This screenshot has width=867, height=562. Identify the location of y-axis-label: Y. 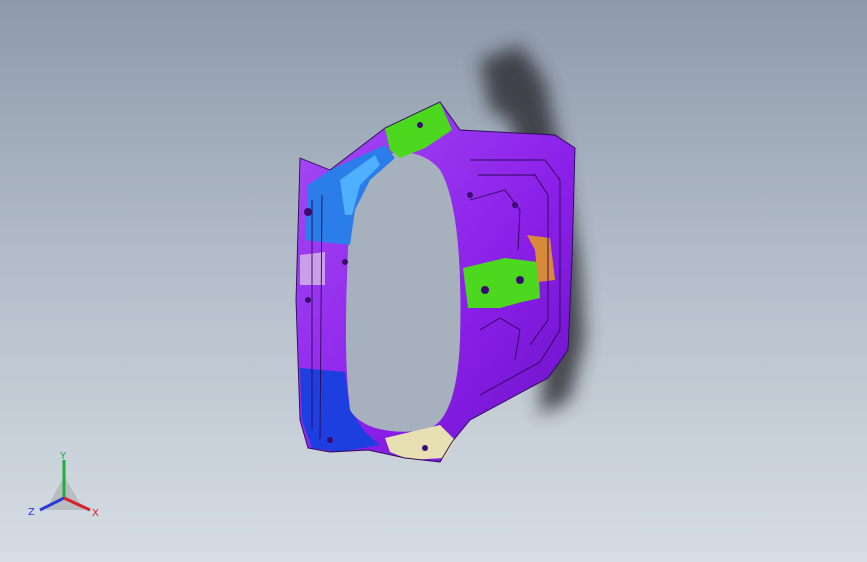
(63, 456).